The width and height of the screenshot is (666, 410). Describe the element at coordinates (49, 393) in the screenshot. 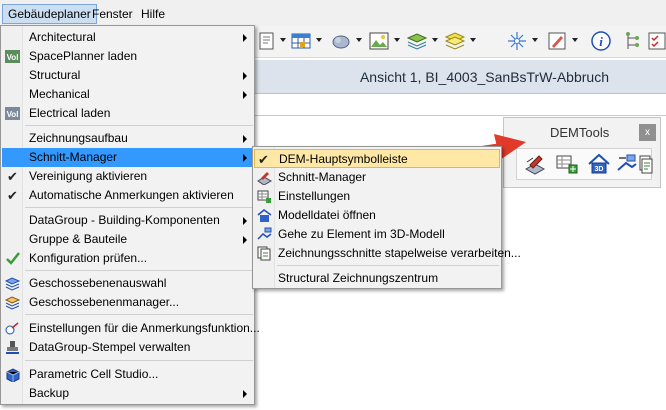

I see `menu-item-label: Backup` at that location.